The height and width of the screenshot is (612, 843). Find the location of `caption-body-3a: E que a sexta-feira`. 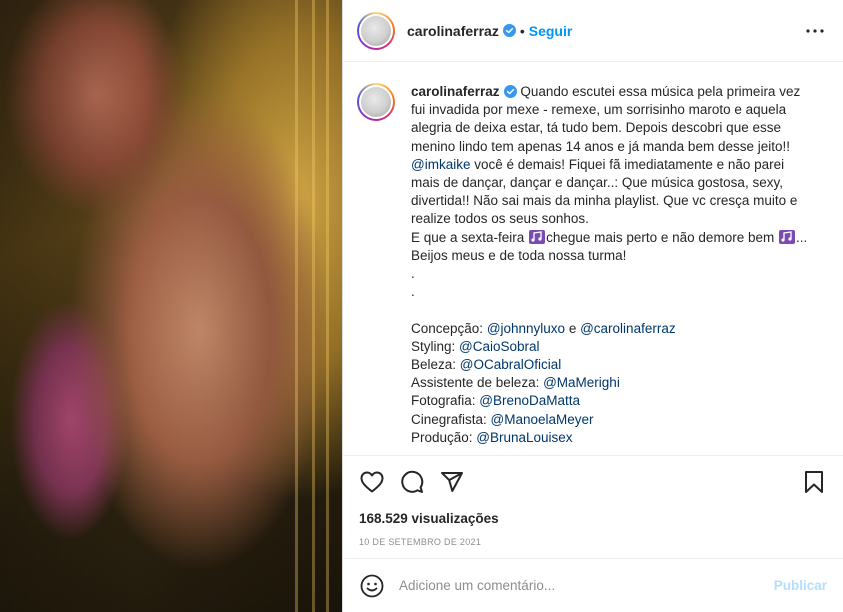

caption-body-3a: E que a sexta-feira is located at coordinates (470, 237).